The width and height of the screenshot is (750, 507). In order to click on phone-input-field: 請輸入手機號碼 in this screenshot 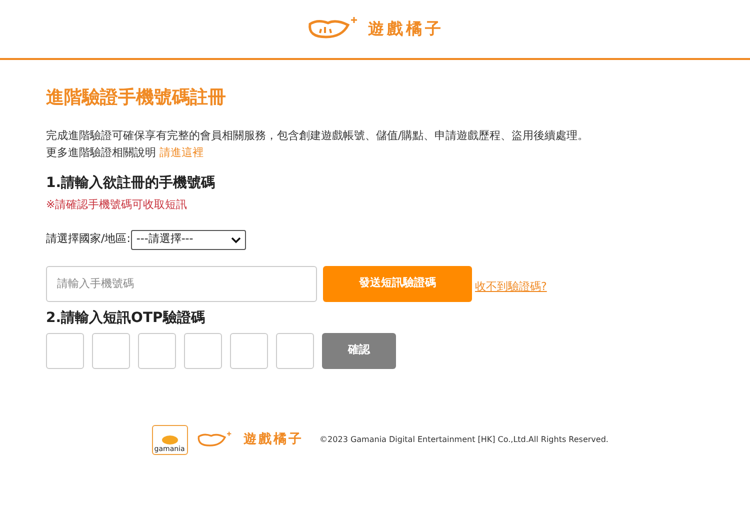, I will do `click(181, 284)`.